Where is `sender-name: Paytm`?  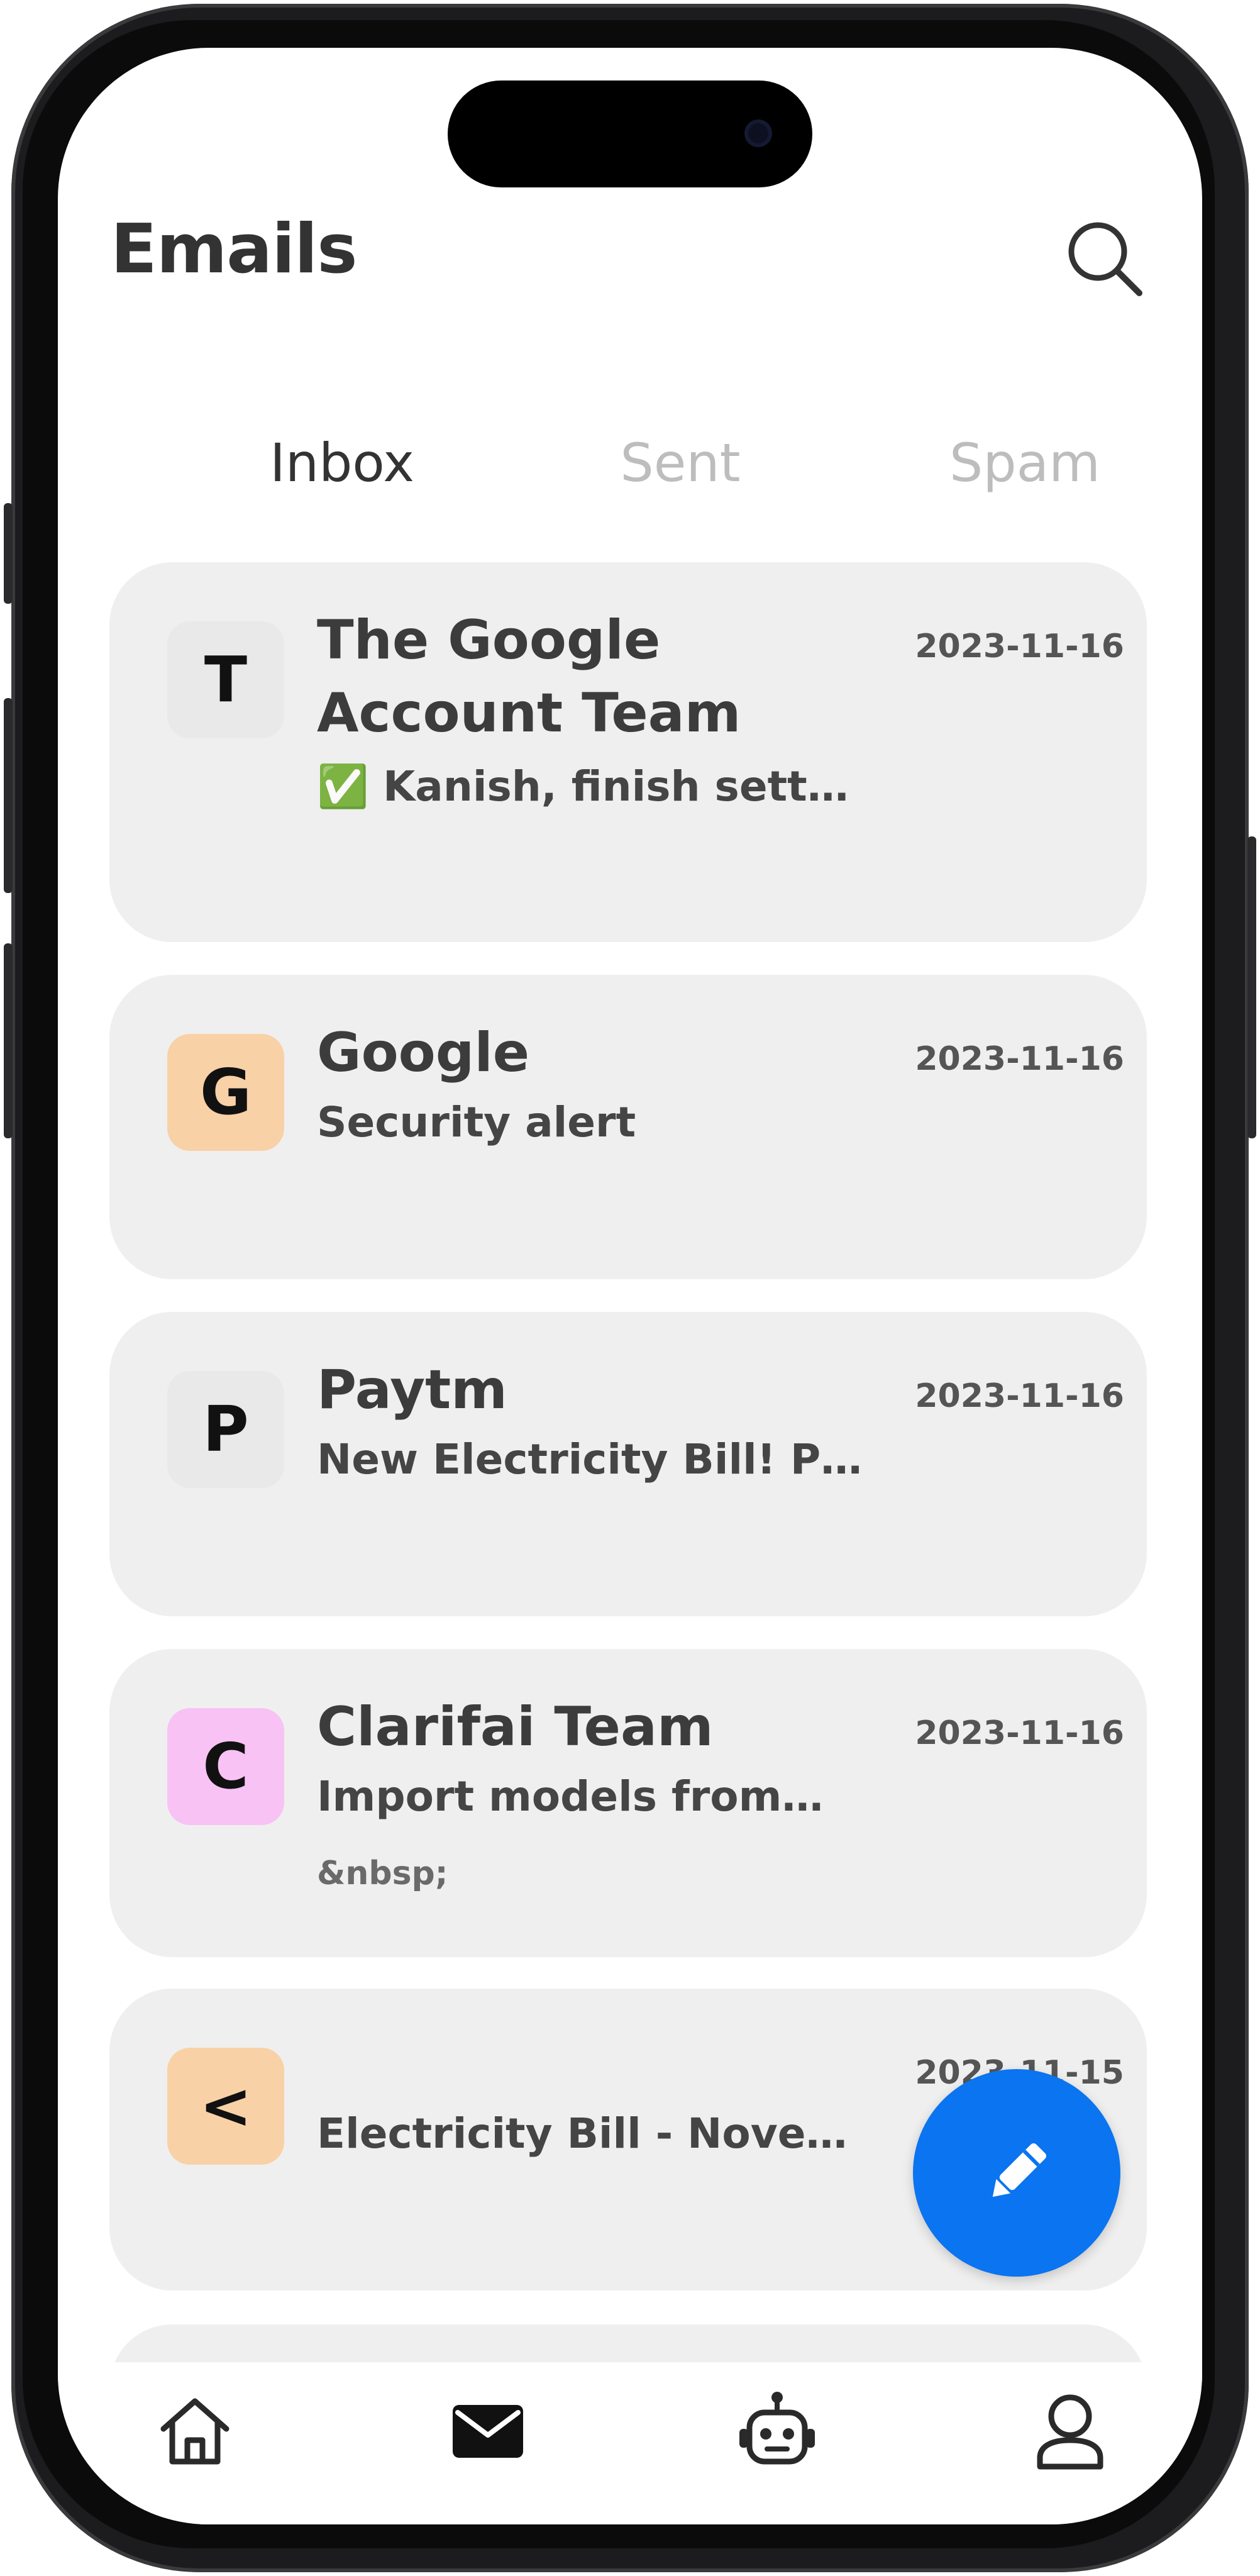 sender-name: Paytm is located at coordinates (412, 1389).